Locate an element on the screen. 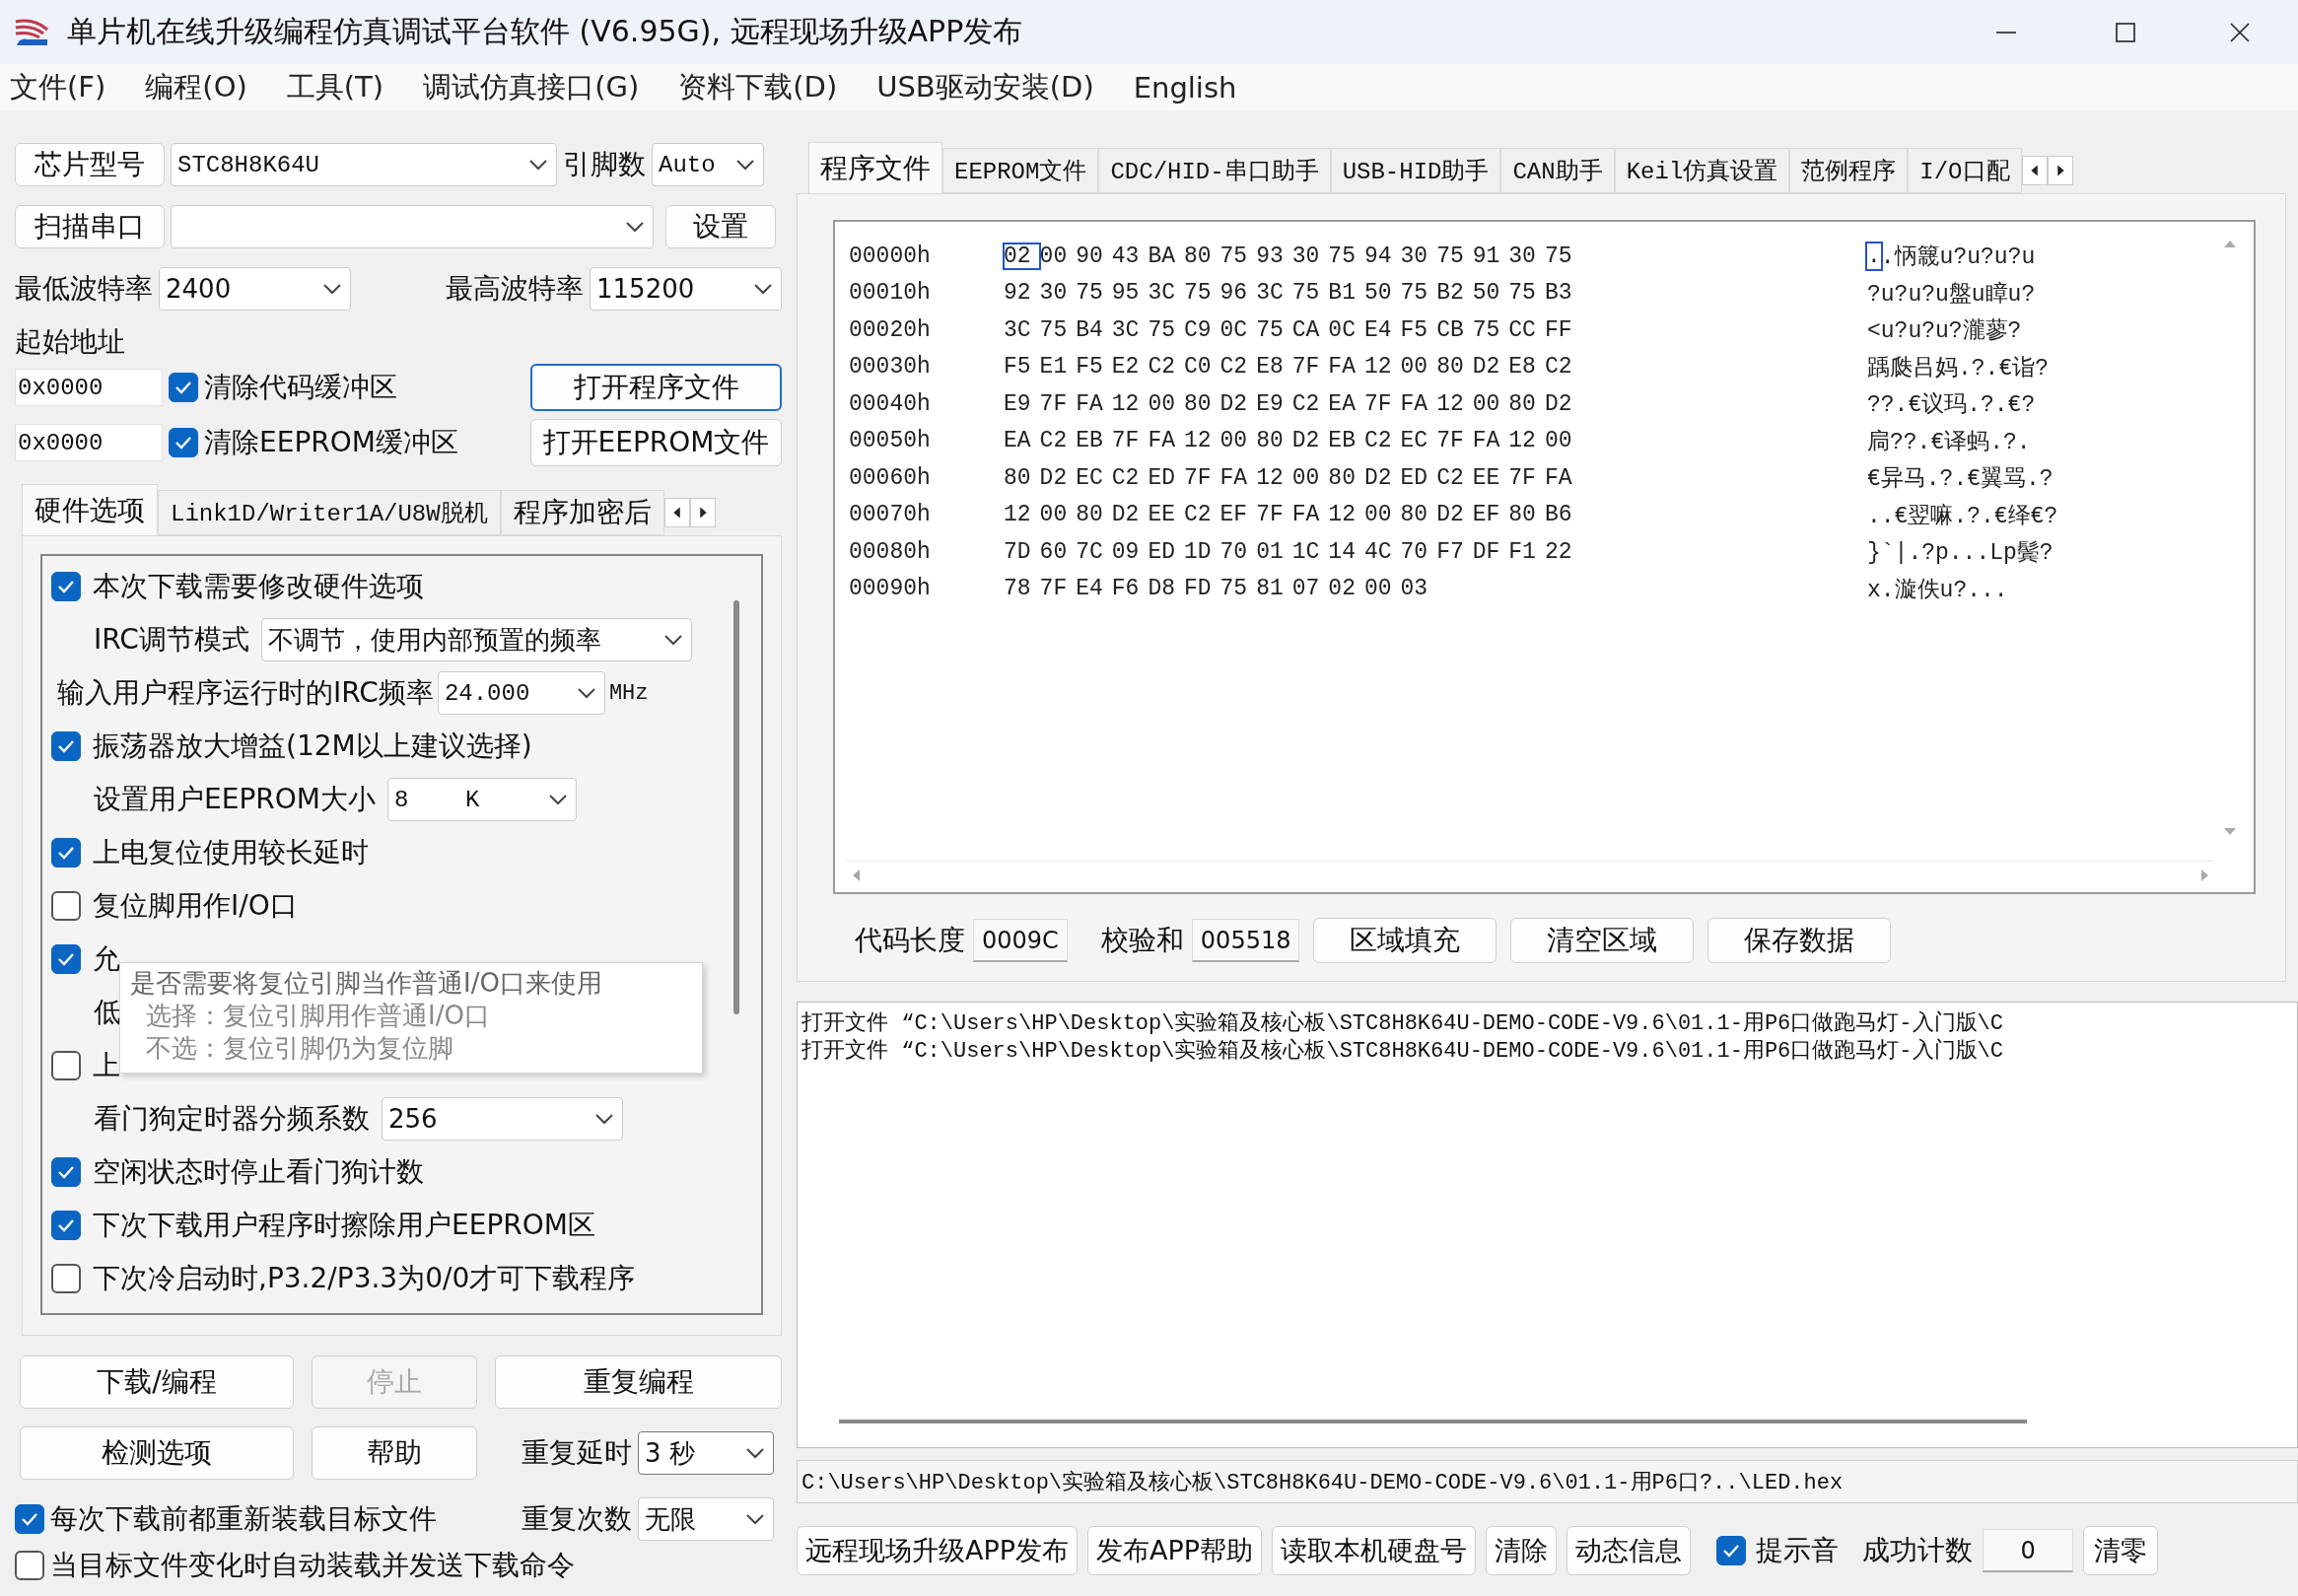 This screenshot has width=2298, height=1596. action-button: 下载/编程 is located at coordinates (157, 1382).